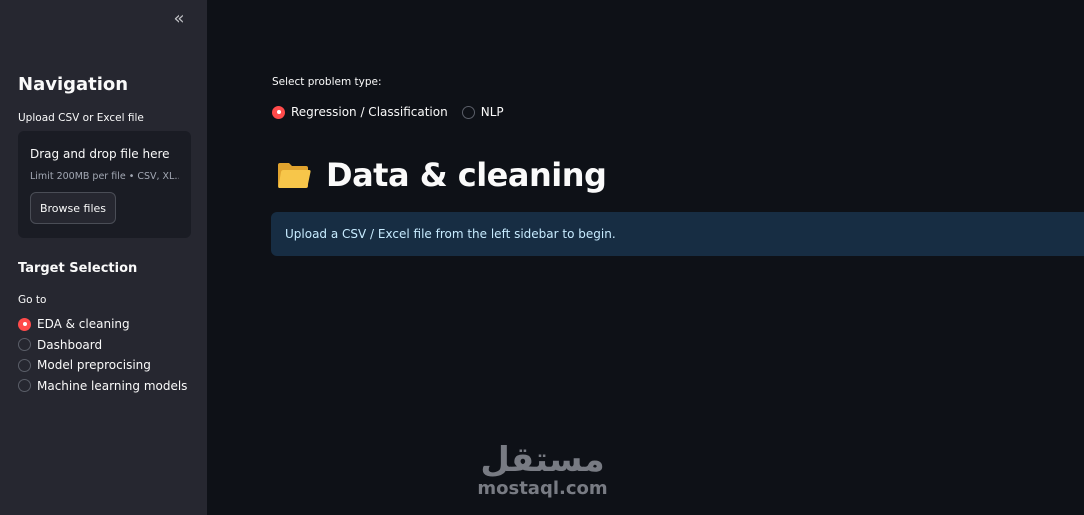 Image resolution: width=1084 pixels, height=515 pixels. I want to click on problem-option-regression: Regression / Classification, so click(360, 112).